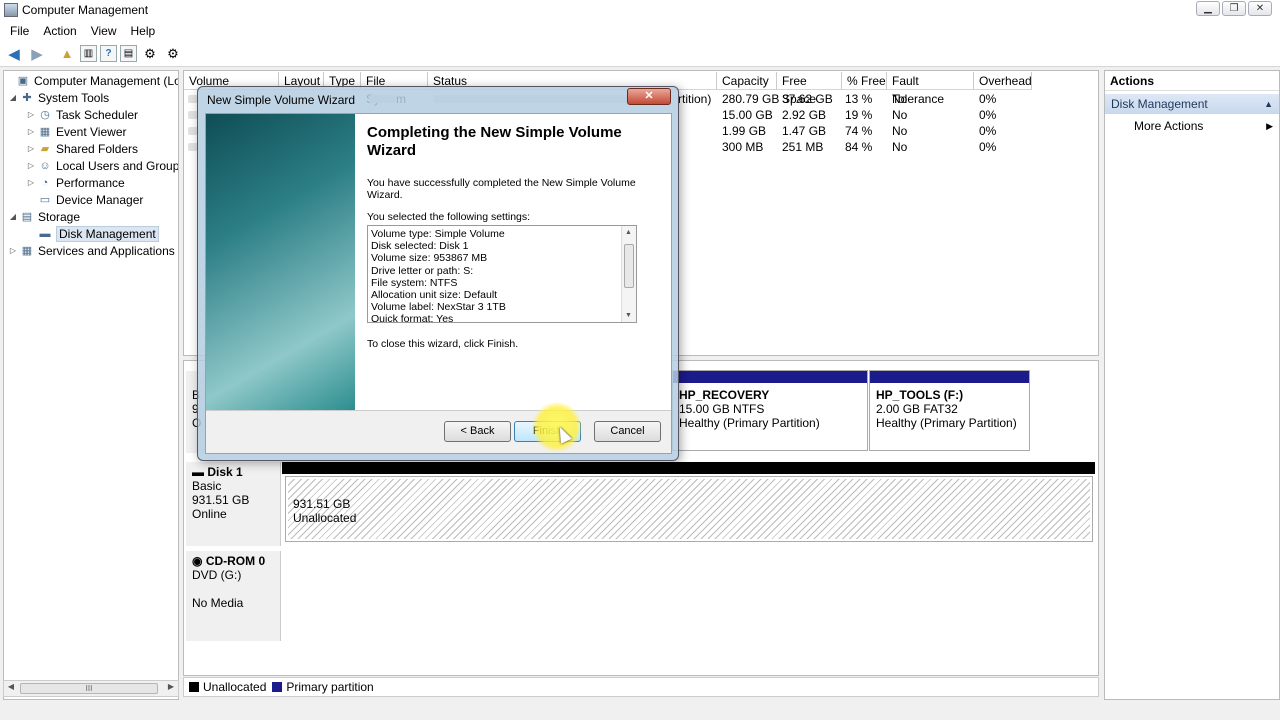 The image size is (1280, 720). I want to click on maximize-button: ❐, so click(1234, 8).